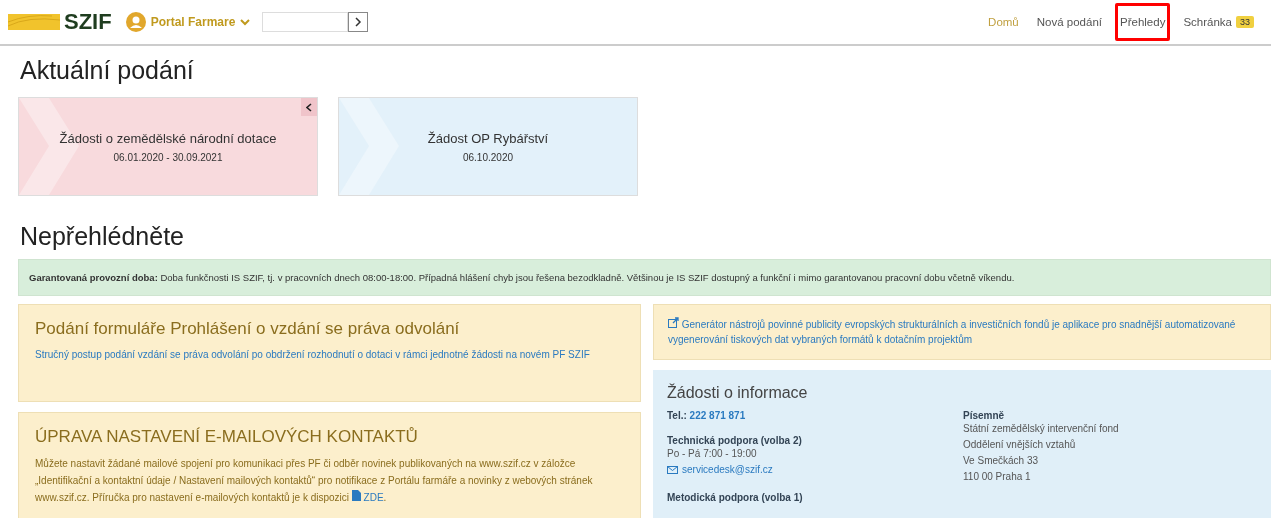 The width and height of the screenshot is (1271, 518). I want to click on nav-link: Přehledy, so click(1143, 22).